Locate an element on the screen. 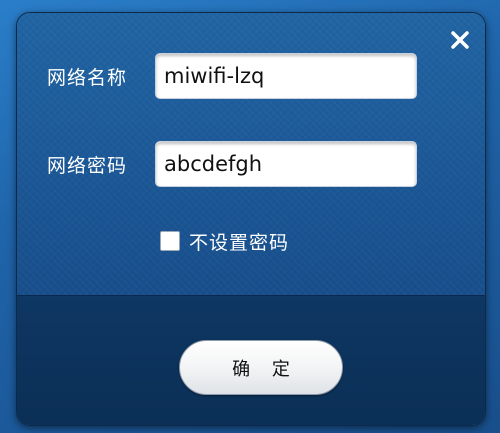 The height and width of the screenshot is (433, 500). network-name-input is located at coordinates (286, 76).